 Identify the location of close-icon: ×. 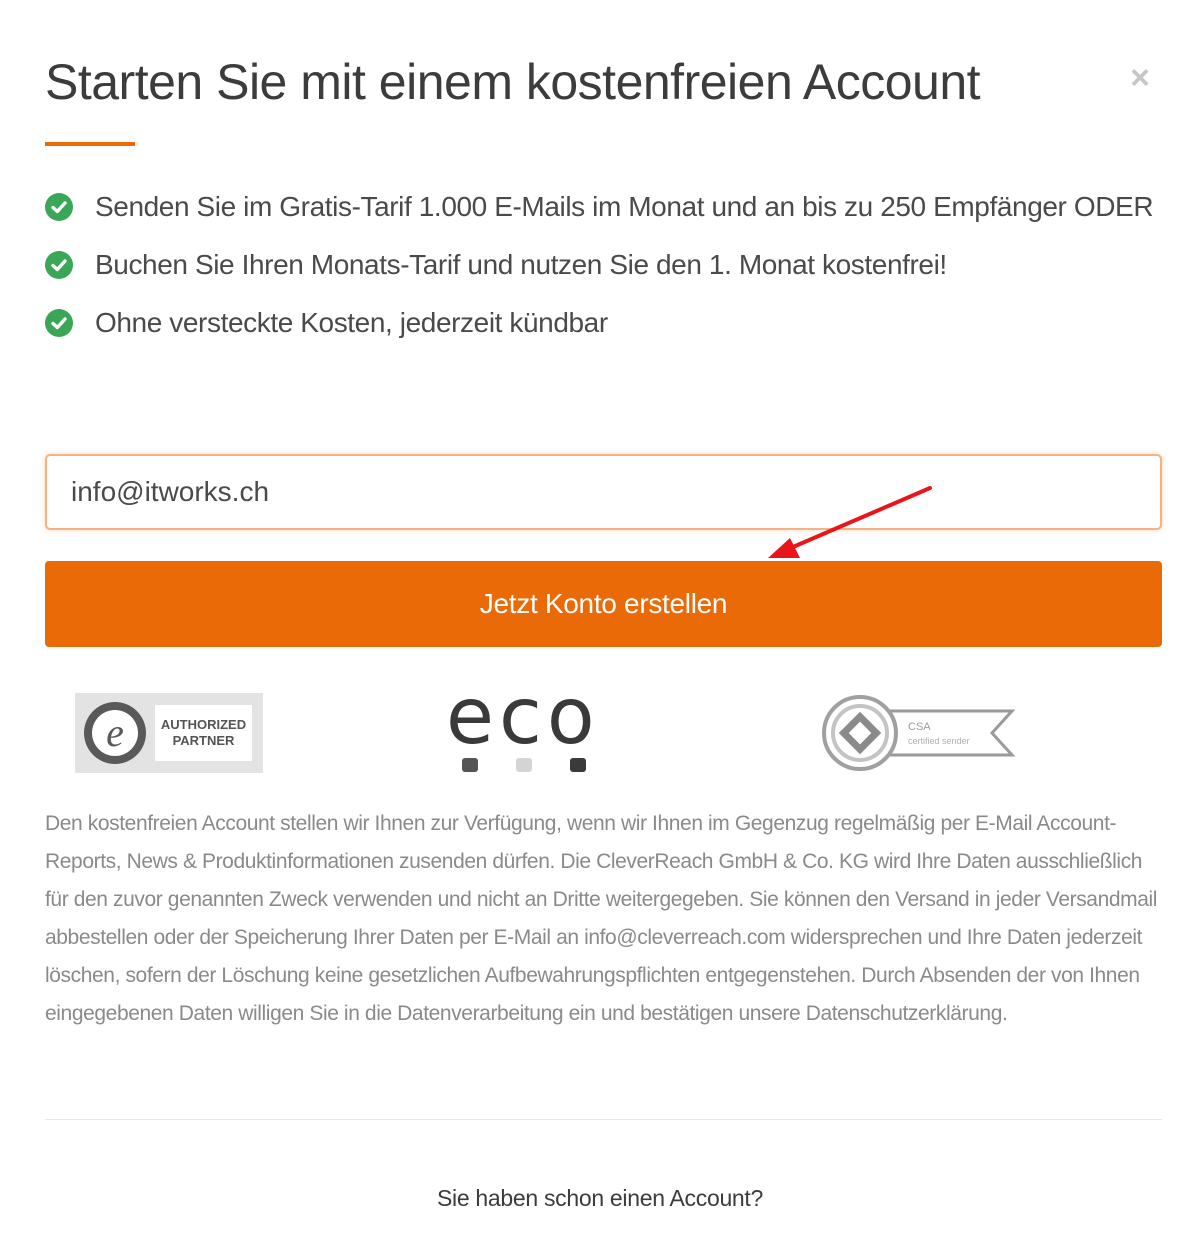
(1140, 77).